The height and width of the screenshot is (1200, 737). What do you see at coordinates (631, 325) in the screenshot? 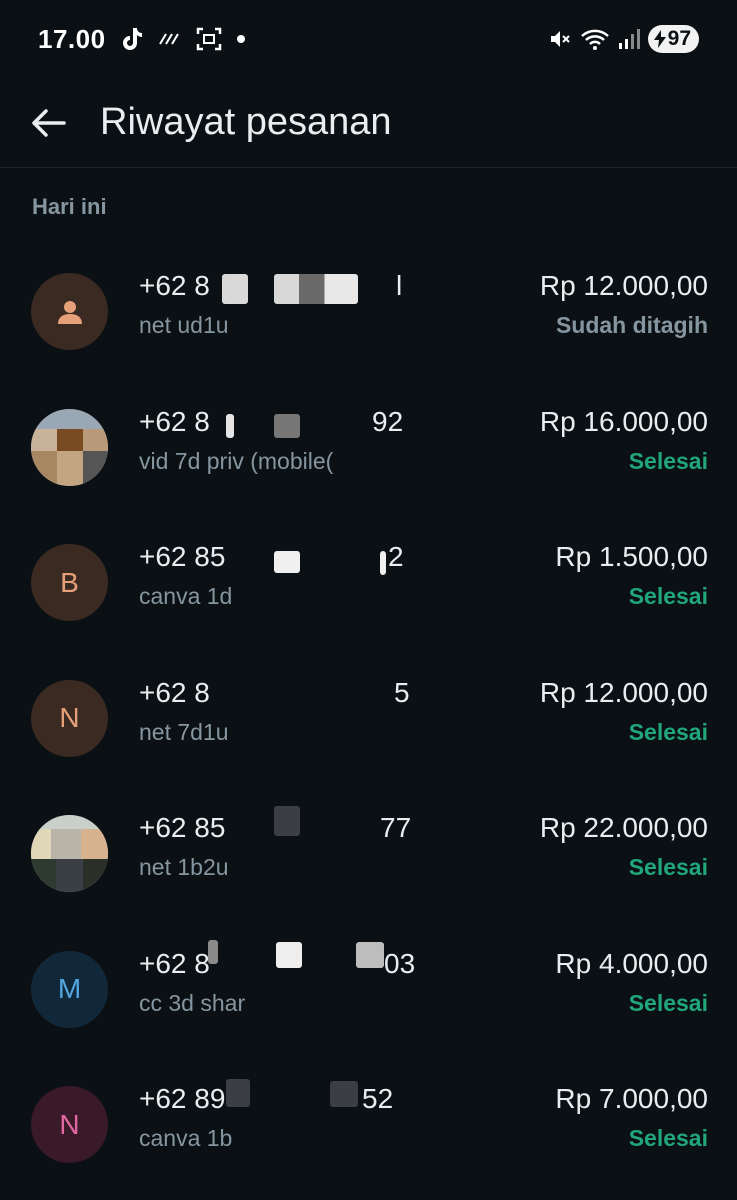
I see `order-status: Sudah ditagih` at bounding box center [631, 325].